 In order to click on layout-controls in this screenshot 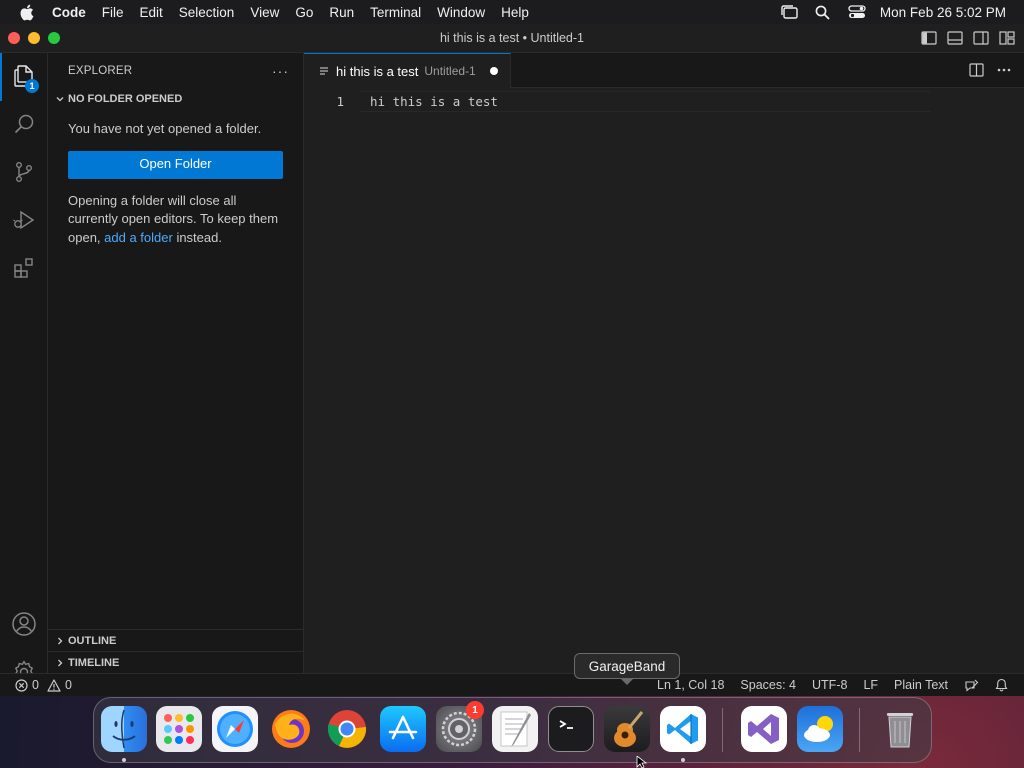, I will do `click(968, 38)`.